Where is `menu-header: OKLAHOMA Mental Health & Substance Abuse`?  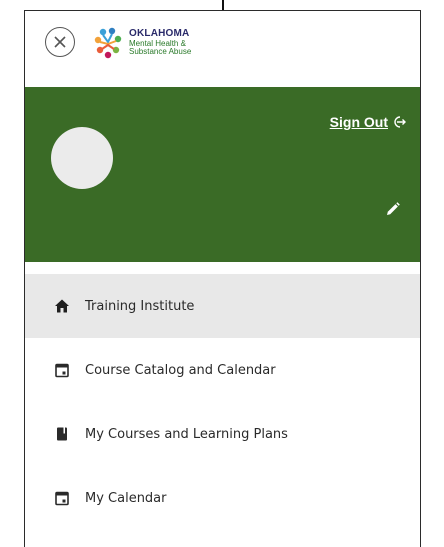 menu-header: OKLAHOMA Mental Health & Substance Abuse is located at coordinates (222, 43).